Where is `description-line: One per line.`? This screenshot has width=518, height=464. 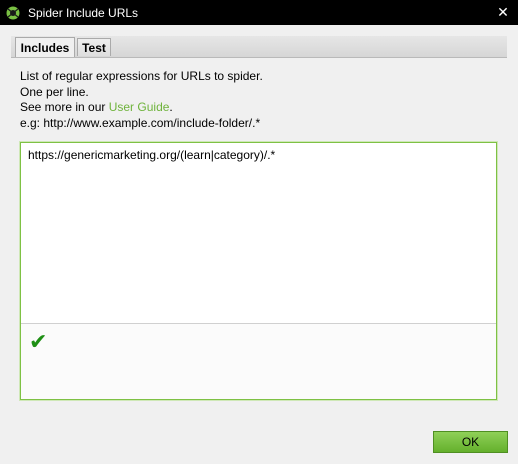
description-line: One per line. is located at coordinates (54, 91).